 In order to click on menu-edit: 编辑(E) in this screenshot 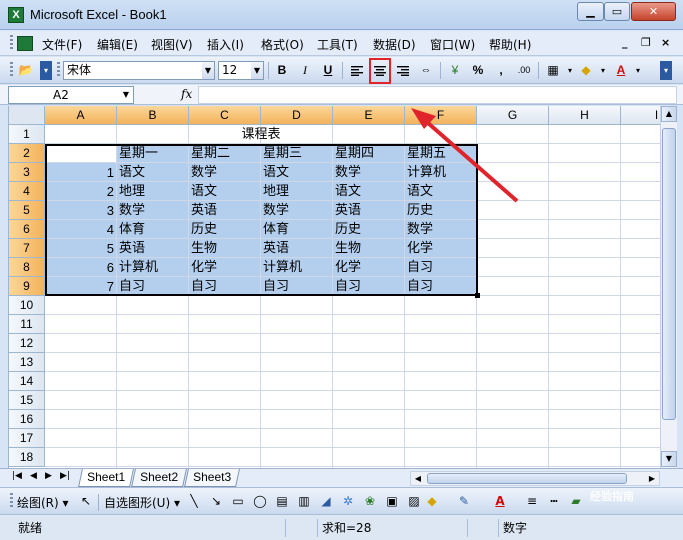, I will do `click(117, 44)`.